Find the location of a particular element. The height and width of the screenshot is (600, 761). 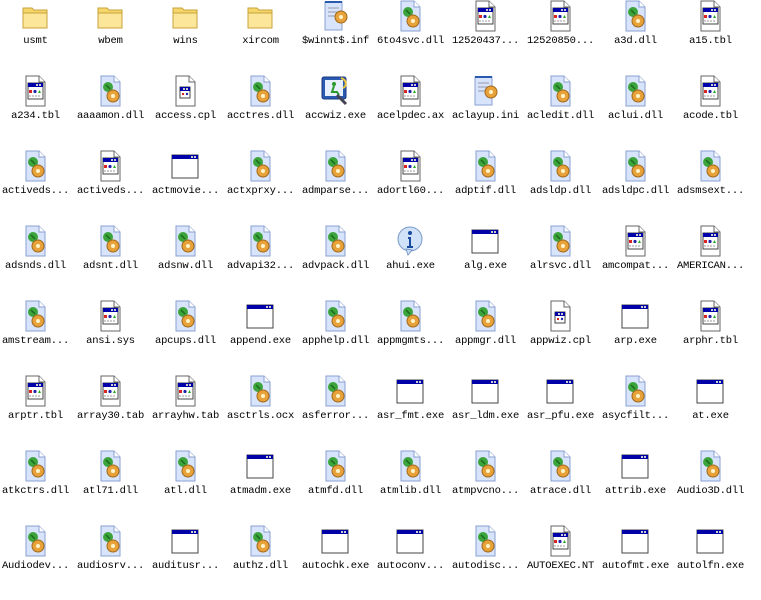

file-item: arrayhw.tab is located at coordinates (185, 412).